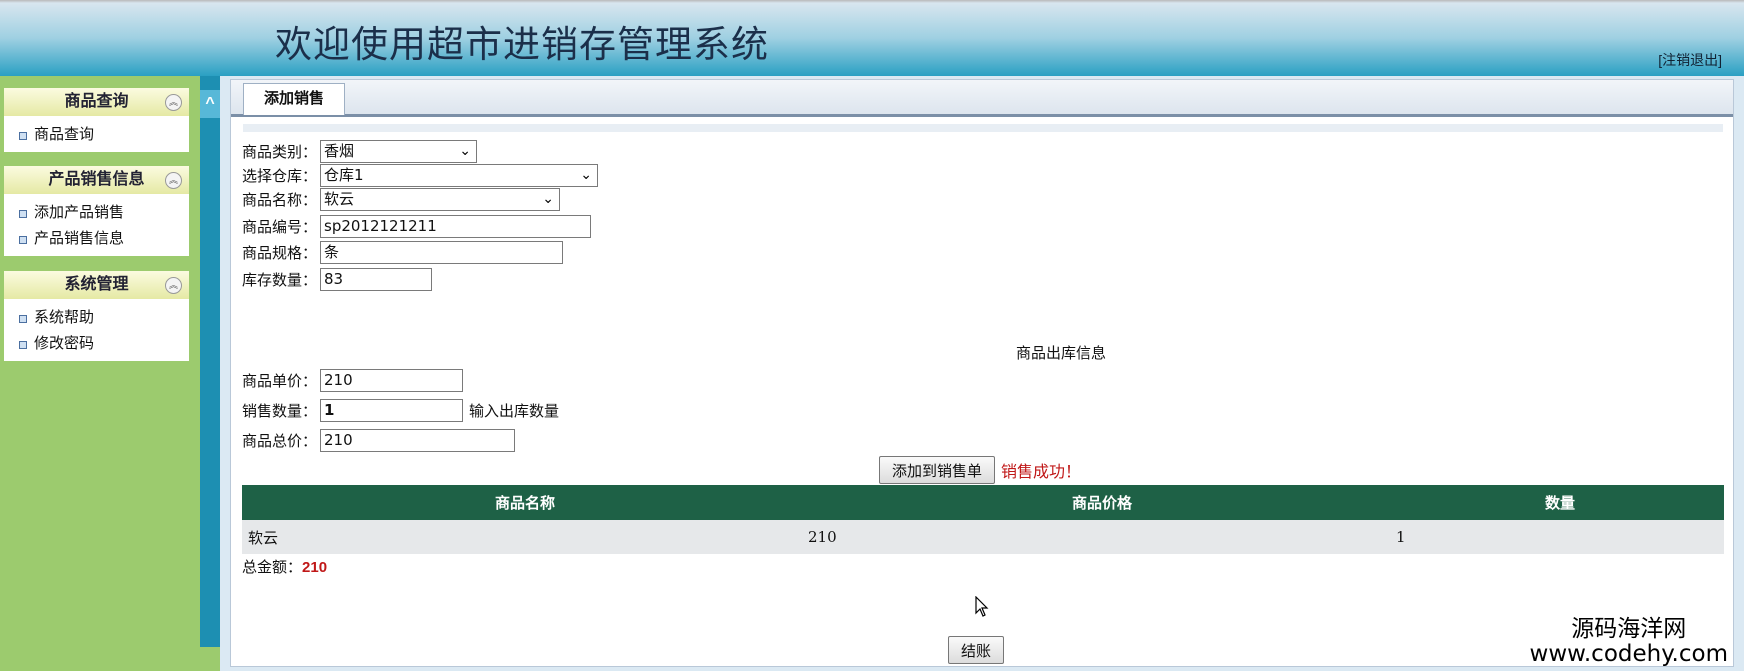 The image size is (1744, 671). I want to click on outbound-section-title: 商品出库信息, so click(1060, 353).